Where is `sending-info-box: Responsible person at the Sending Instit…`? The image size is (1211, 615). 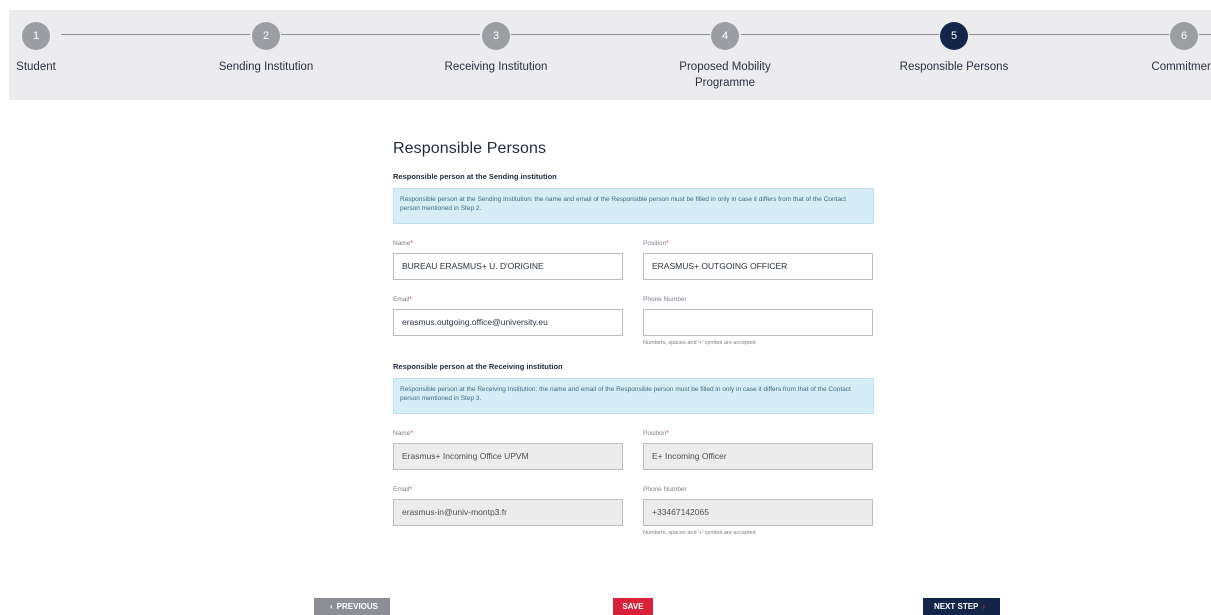 sending-info-box: Responsible person at the Sending Instit… is located at coordinates (633, 206).